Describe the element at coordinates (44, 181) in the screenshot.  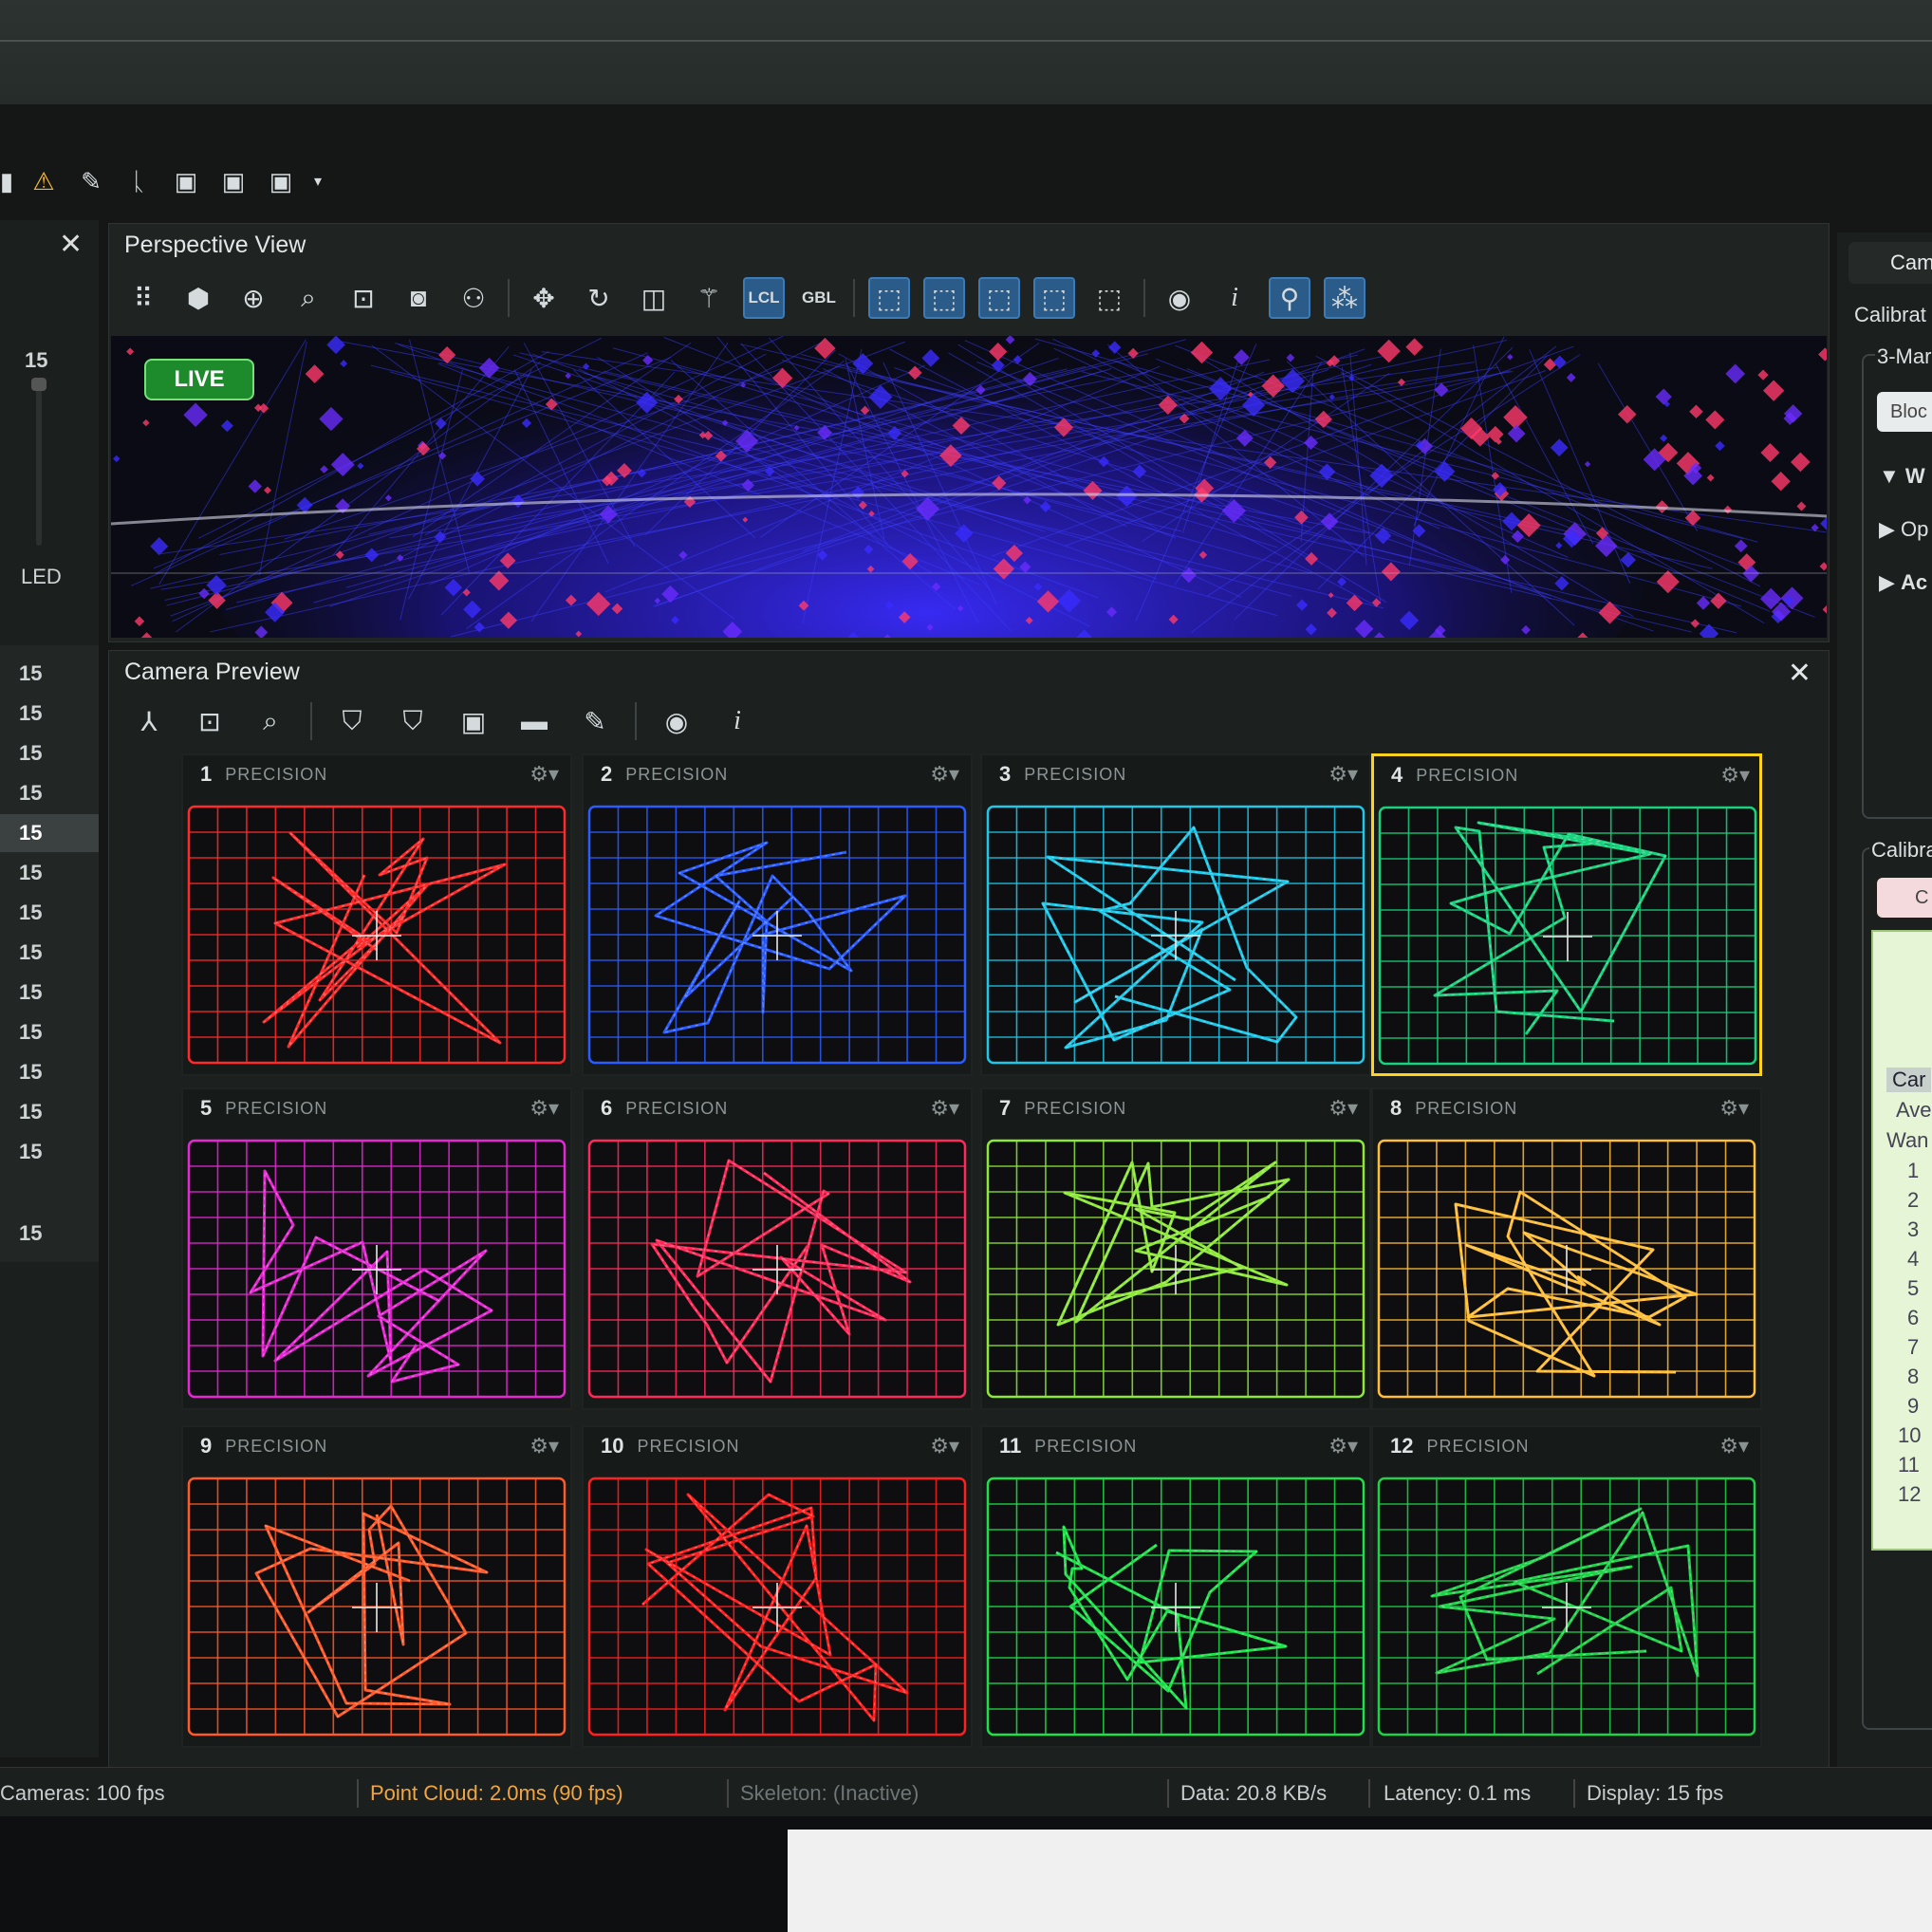
I see `warning-icon: ⚠` at that location.